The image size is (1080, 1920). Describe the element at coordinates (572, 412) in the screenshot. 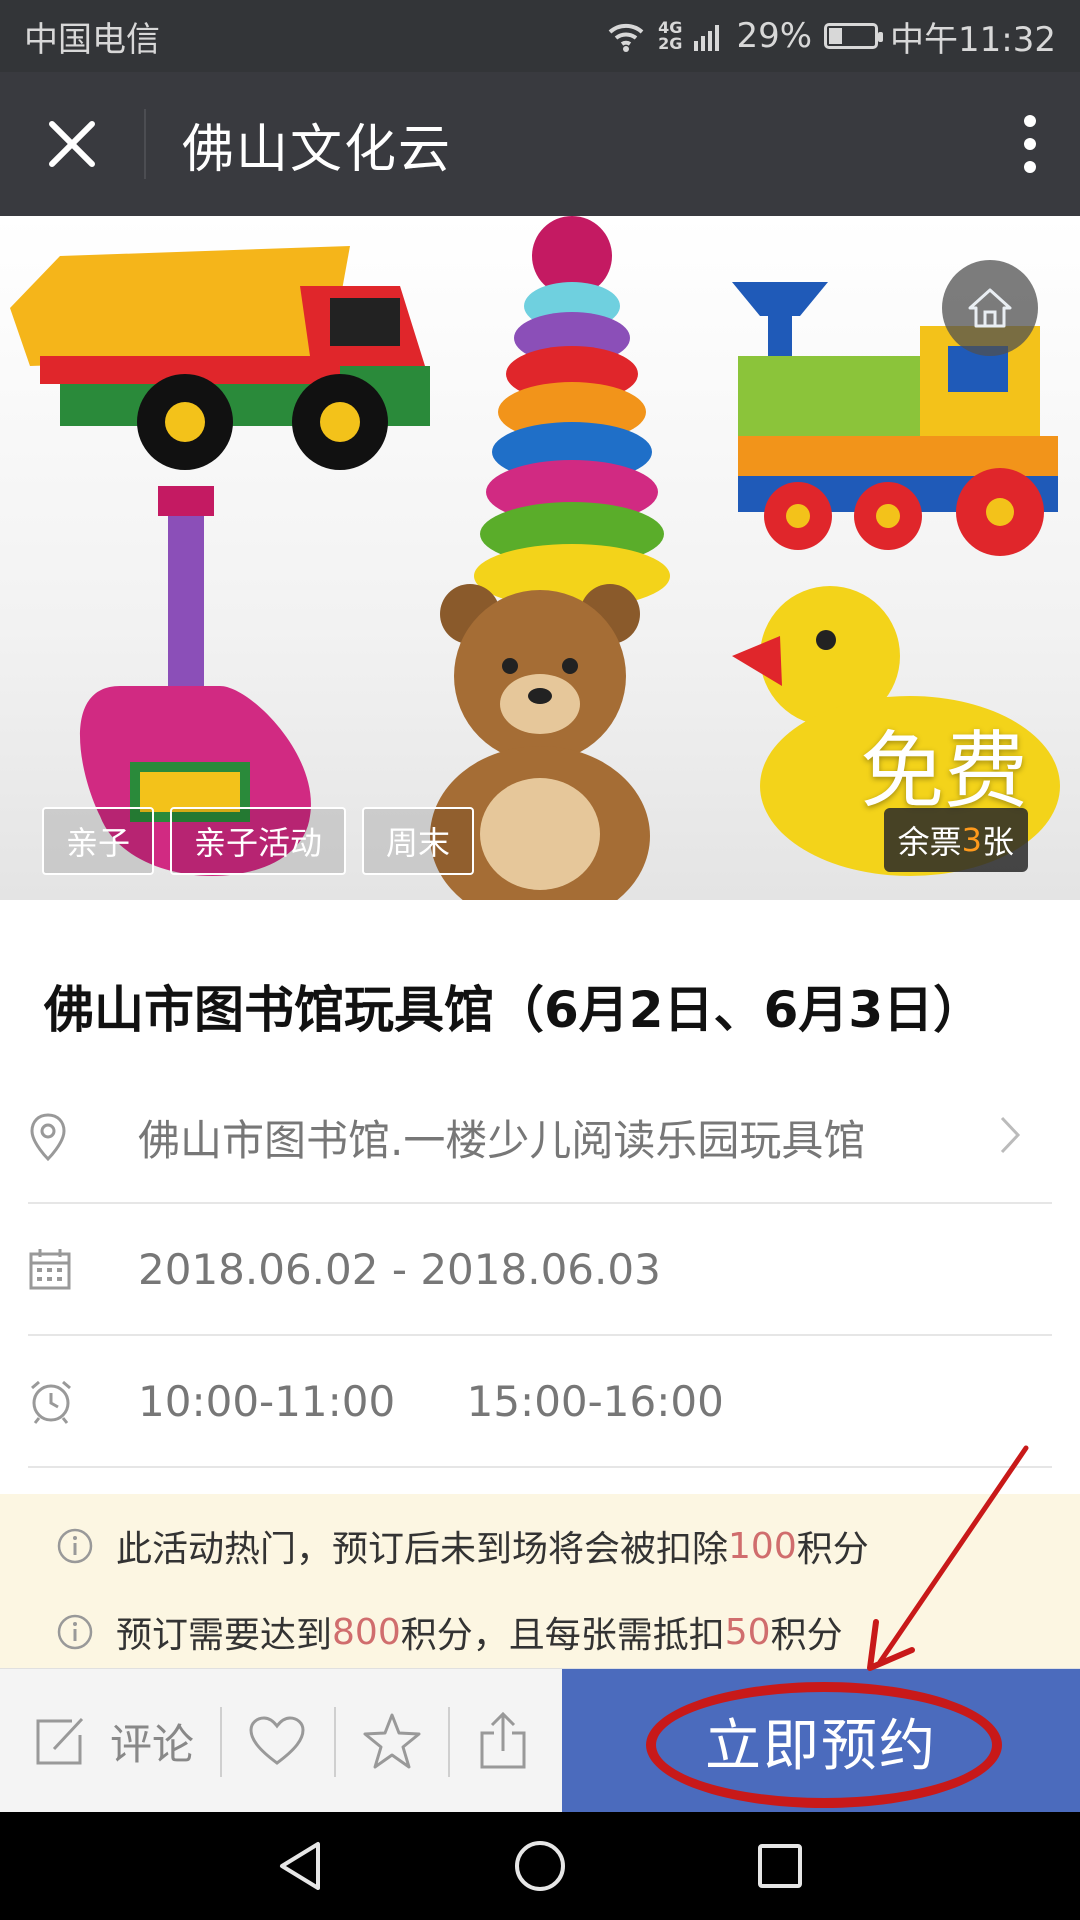

I see `stacking-rings-image` at that location.